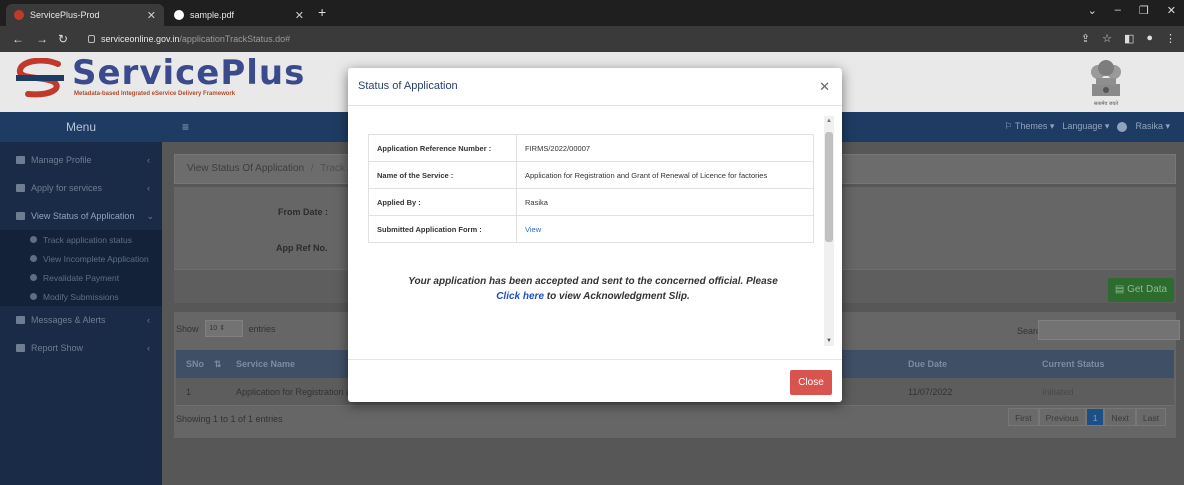  Describe the element at coordinates (1122, 126) in the screenshot. I see `user-avatar-icon` at that location.